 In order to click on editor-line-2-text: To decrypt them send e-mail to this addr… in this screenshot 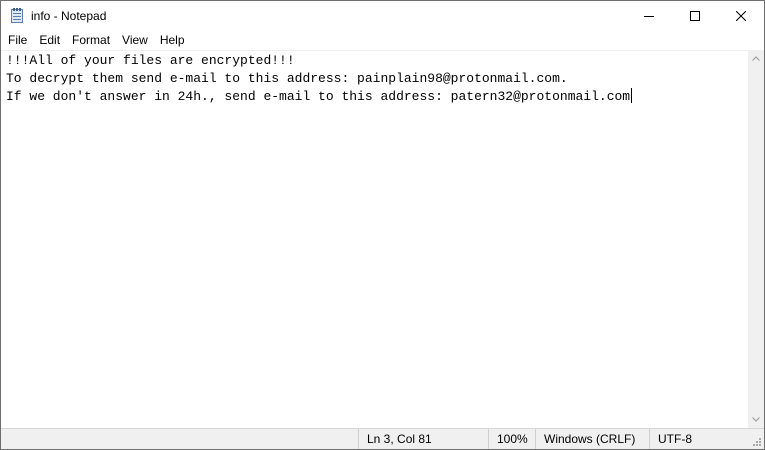, I will do `click(287, 78)`.